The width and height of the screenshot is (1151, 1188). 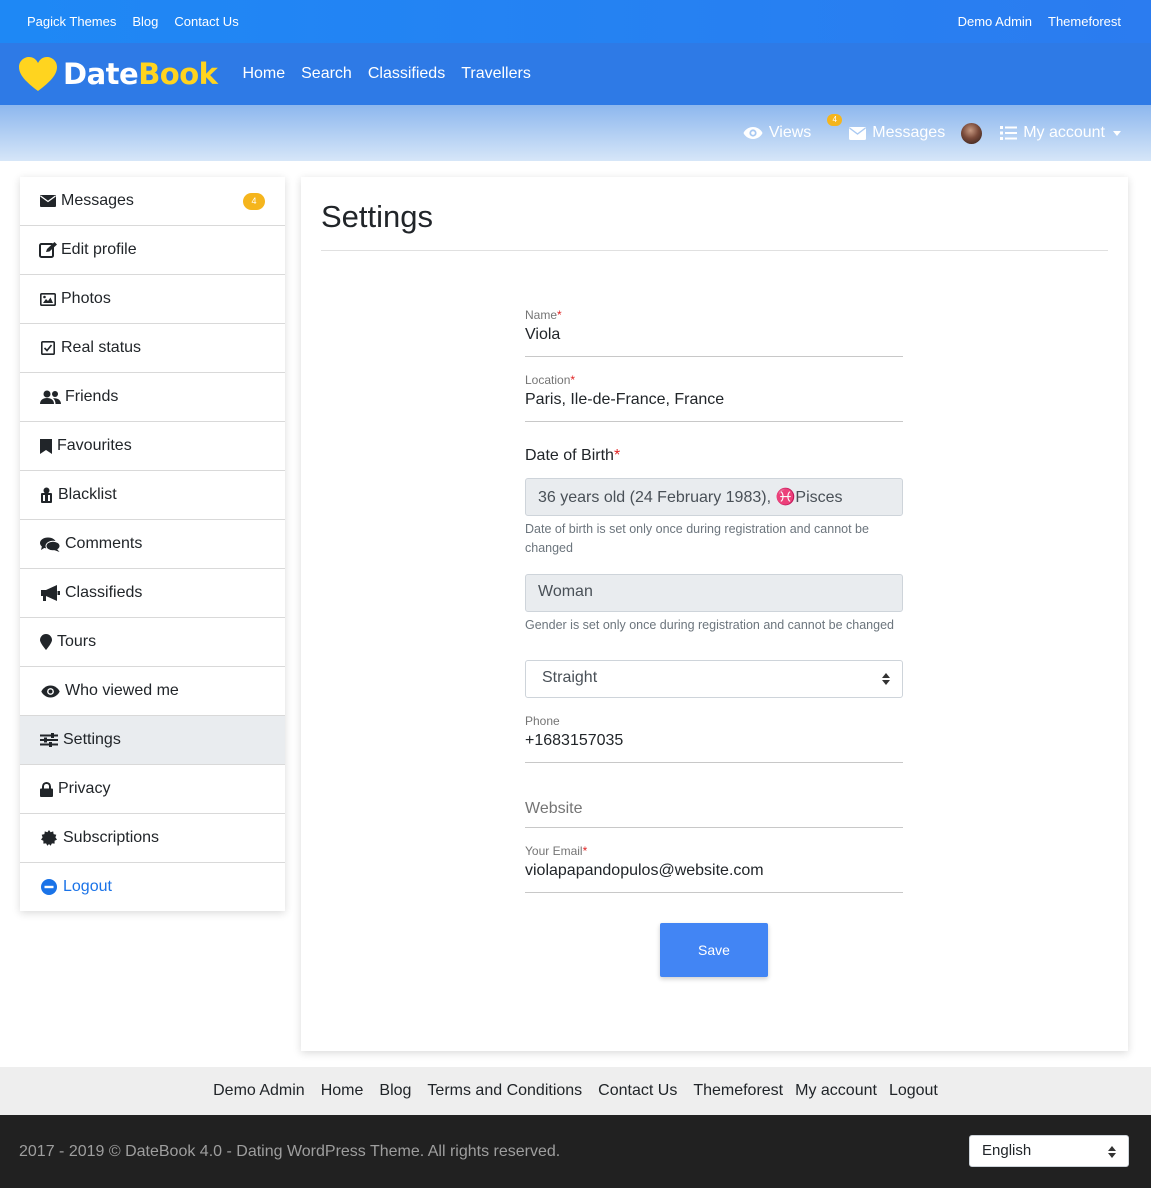 I want to click on dob-label: Date of Birth*, so click(x=573, y=455).